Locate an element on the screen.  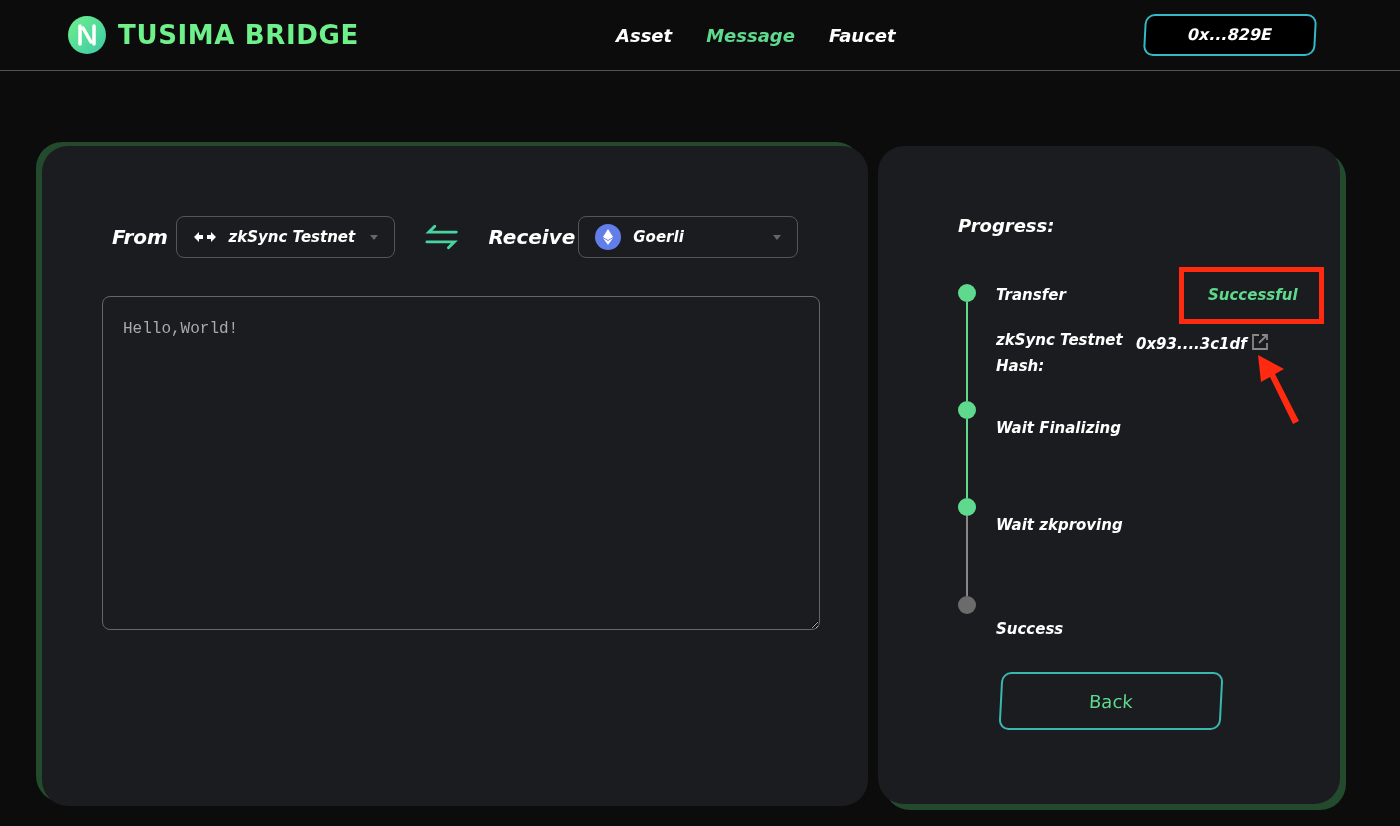
from-label: From is located at coordinates (140, 237).